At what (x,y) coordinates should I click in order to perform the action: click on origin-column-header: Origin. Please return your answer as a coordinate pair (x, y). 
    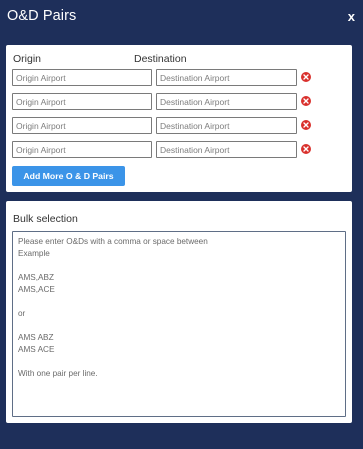
    Looking at the image, I should click on (27, 59).